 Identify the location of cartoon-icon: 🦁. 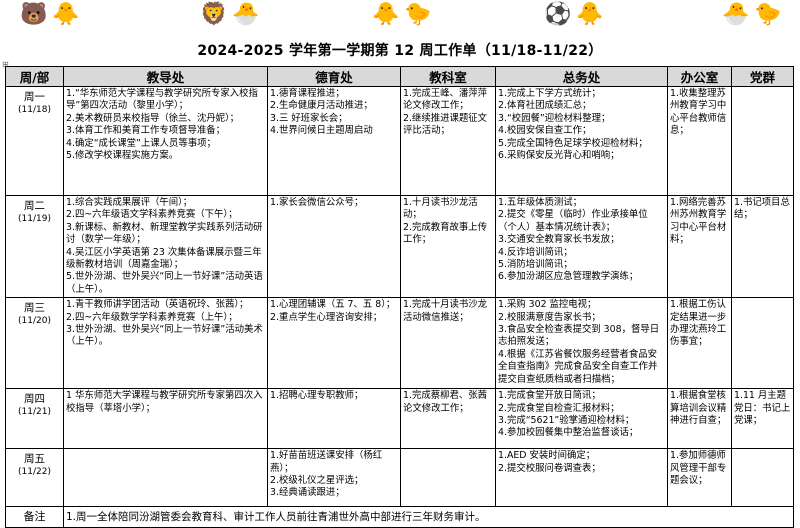
(214, 14).